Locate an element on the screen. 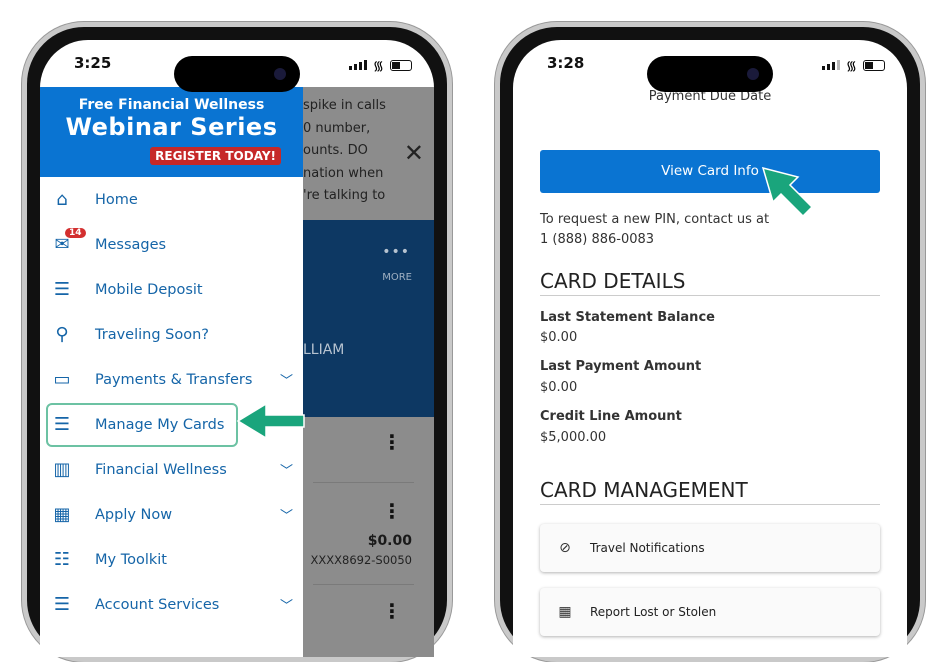 This screenshot has height=662, width=945. register-button: REGISTER TODAY! is located at coordinates (215, 156).